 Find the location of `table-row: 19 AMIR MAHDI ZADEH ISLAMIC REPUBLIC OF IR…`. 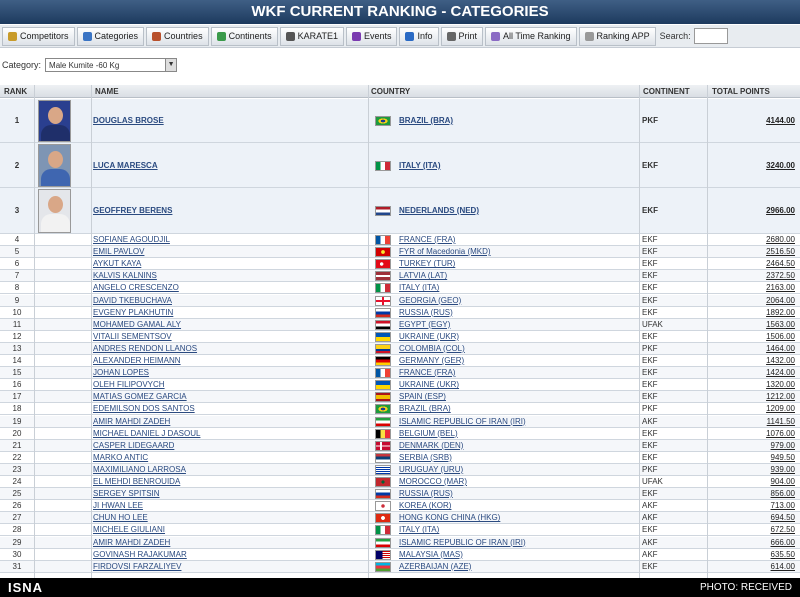

table-row: 19 AMIR MAHDI ZADEH ISLAMIC REPUBLIC OF IR… is located at coordinates (400, 421).